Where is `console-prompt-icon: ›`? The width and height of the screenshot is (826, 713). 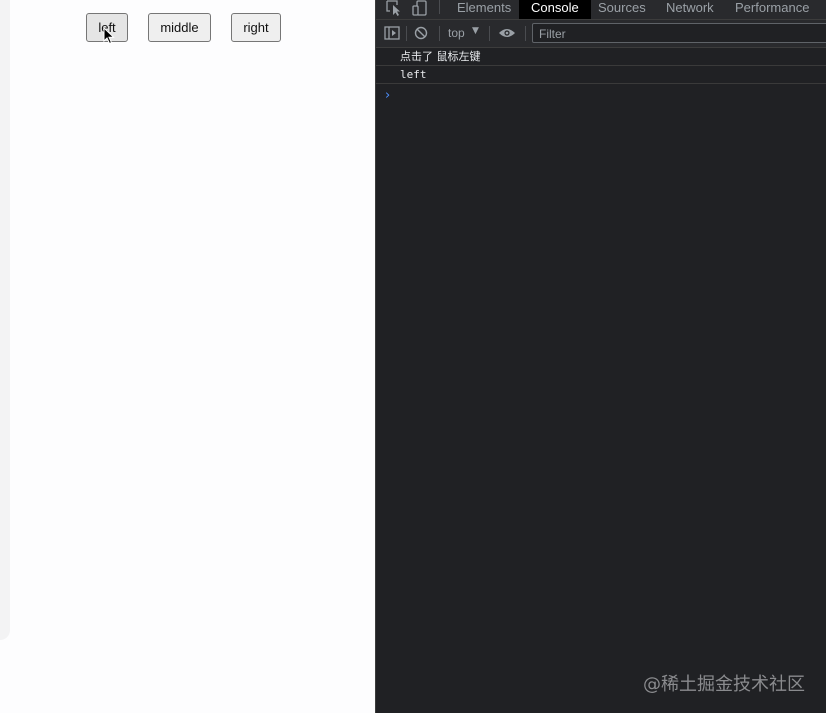
console-prompt-icon: › is located at coordinates (387, 95).